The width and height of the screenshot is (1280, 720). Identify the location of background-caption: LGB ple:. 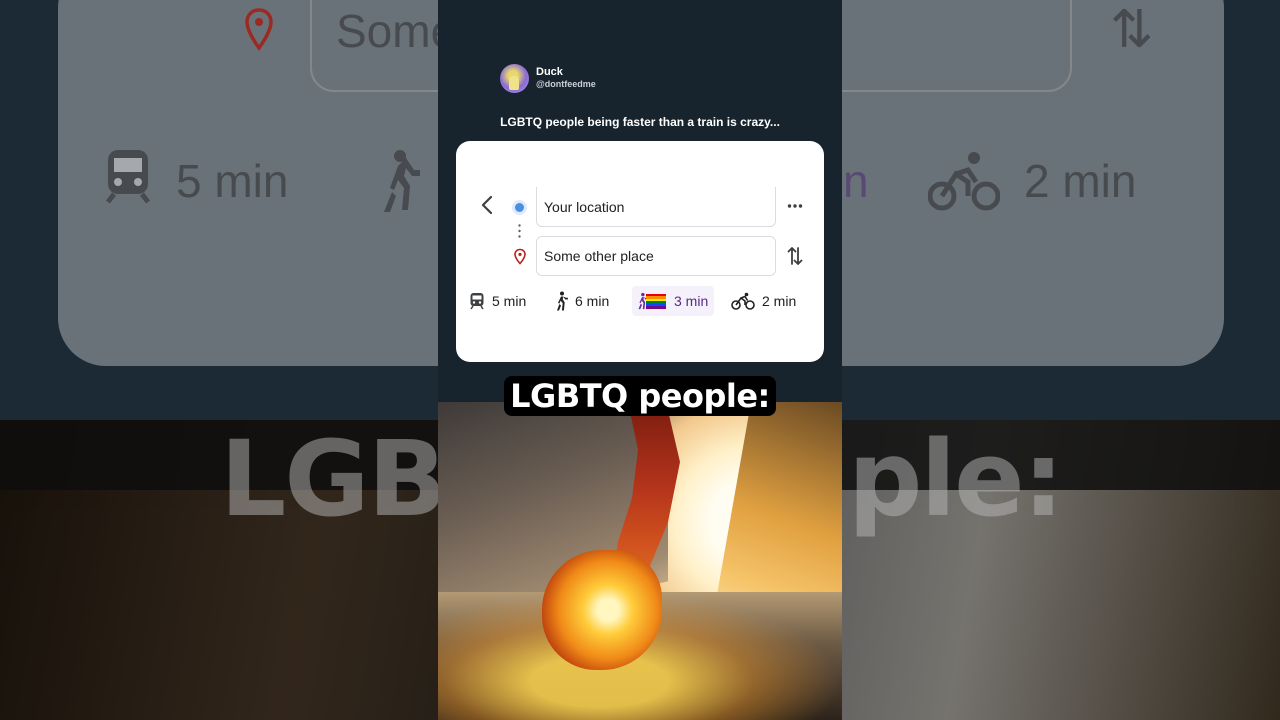
(642, 479).